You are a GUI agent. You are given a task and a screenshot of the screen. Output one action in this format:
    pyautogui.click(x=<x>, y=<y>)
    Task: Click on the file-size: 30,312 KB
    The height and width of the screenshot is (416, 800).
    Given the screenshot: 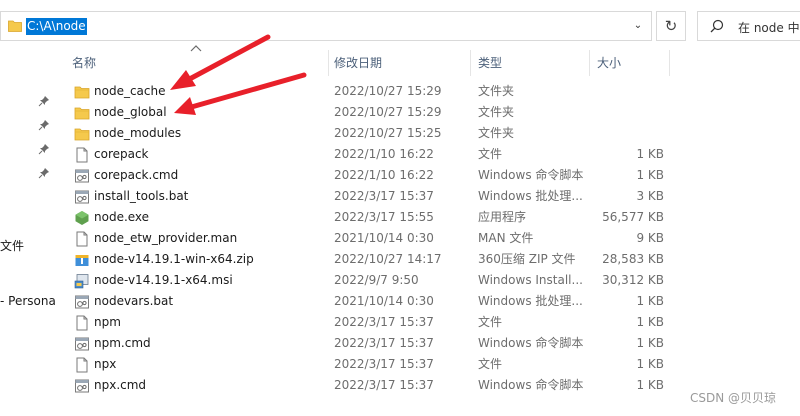 What is the action you would take?
    pyautogui.click(x=633, y=280)
    